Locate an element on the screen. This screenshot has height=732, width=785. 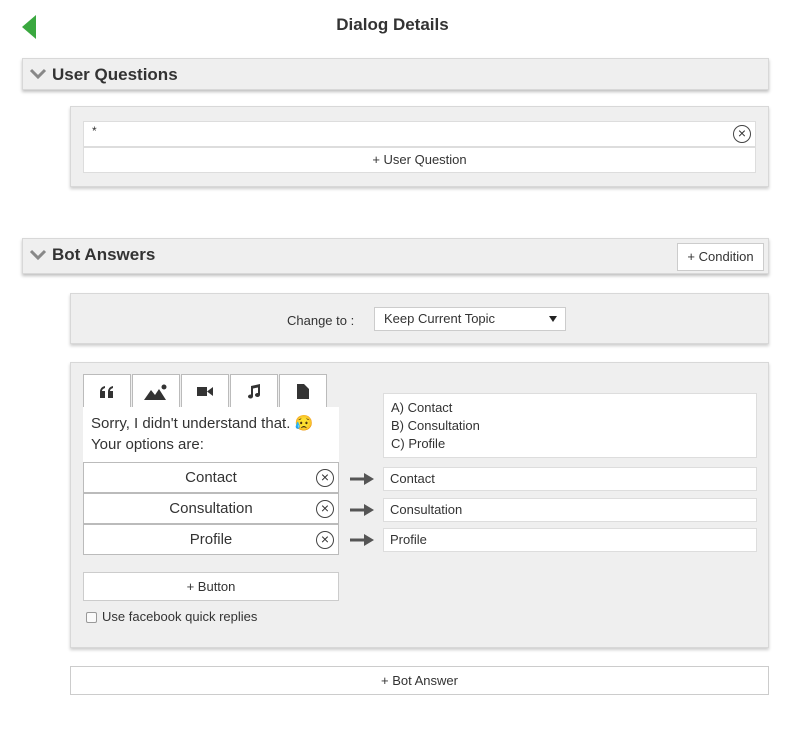
tab-file is located at coordinates (303, 391).